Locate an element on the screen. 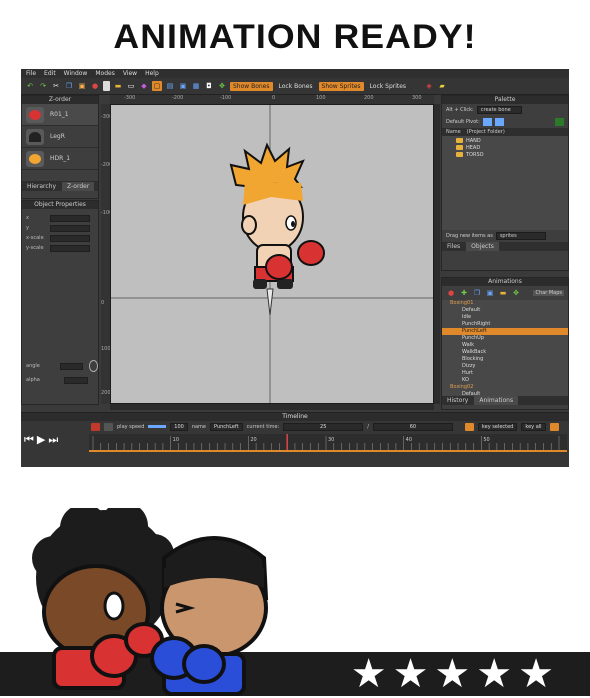 The width and height of the screenshot is (590, 698). skip-forward-icon: ⏭ is located at coordinates (53, 440).